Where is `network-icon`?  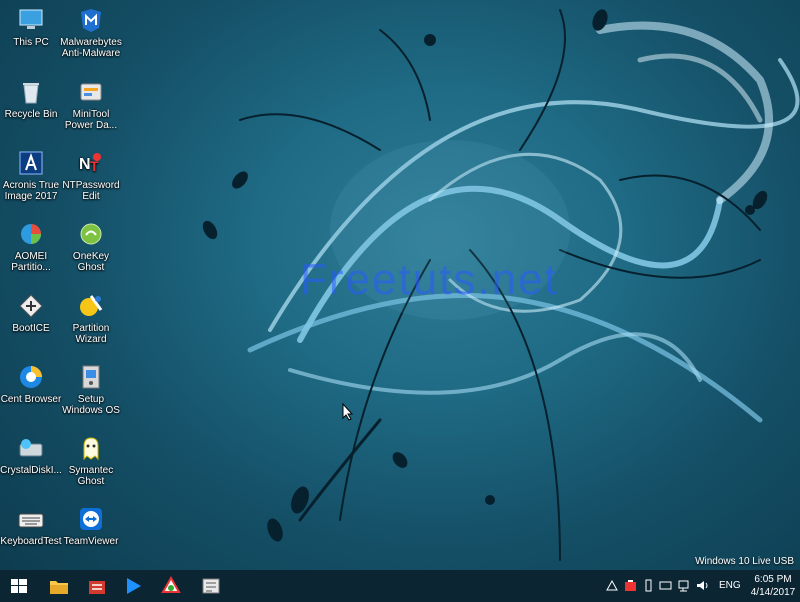 network-icon is located at coordinates (683, 585).